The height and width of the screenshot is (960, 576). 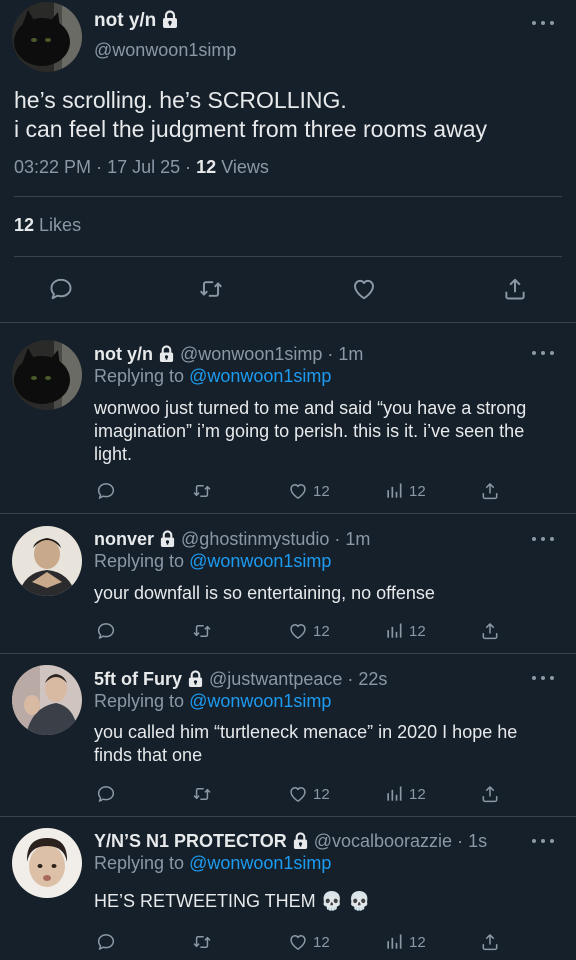 What do you see at coordinates (143, 167) in the screenshot?
I see `tweet-date: 17 Jul 25` at bounding box center [143, 167].